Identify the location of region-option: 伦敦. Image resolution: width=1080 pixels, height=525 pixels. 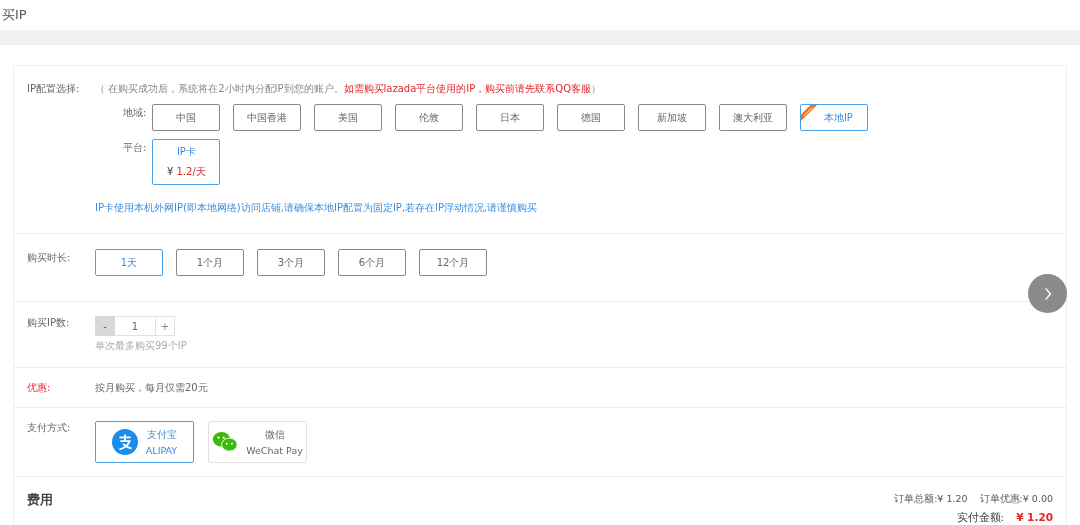
(429, 117).